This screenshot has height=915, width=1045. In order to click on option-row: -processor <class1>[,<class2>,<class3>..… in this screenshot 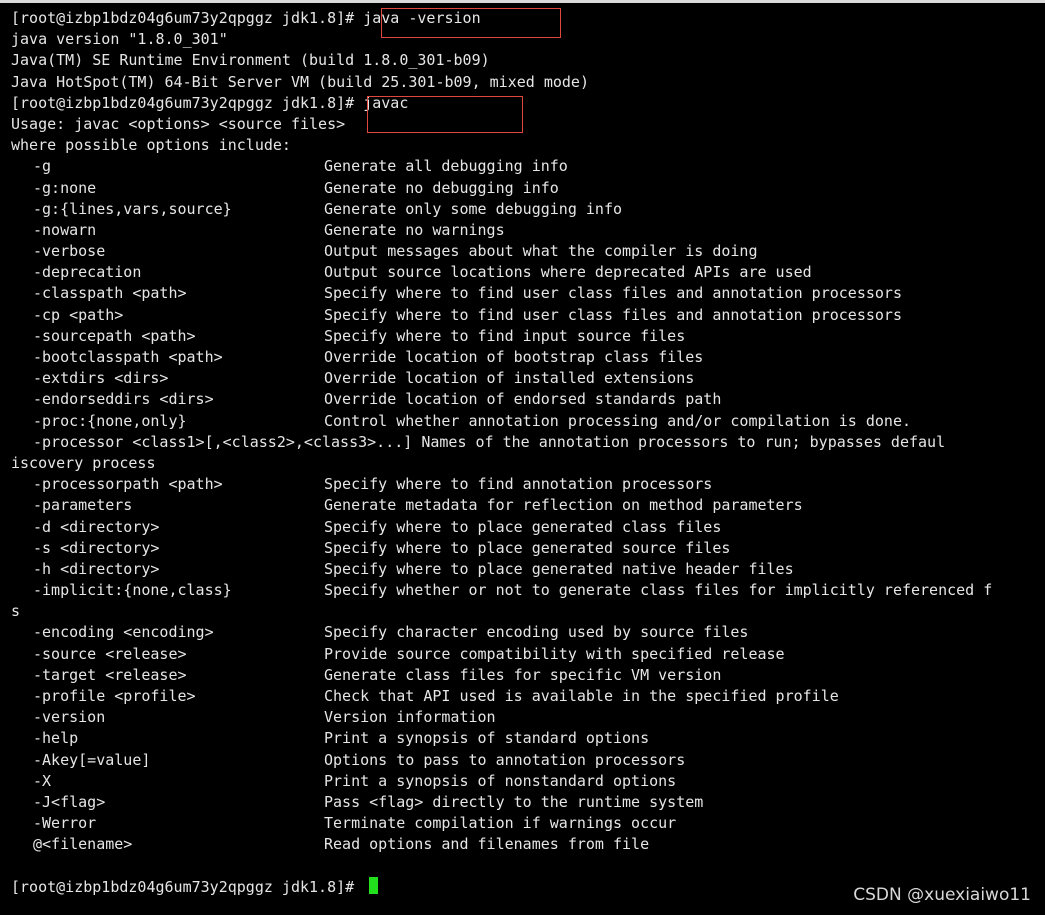, I will do `click(528, 442)`.